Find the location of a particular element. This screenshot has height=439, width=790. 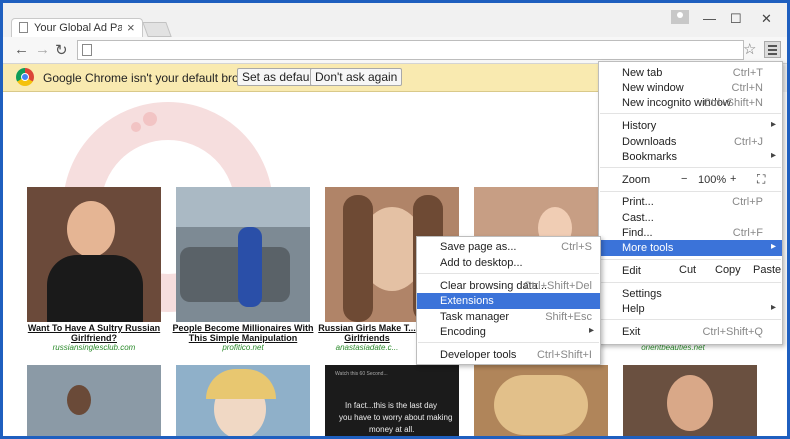

bookmark-star-icon: ☆ is located at coordinates (749, 49).